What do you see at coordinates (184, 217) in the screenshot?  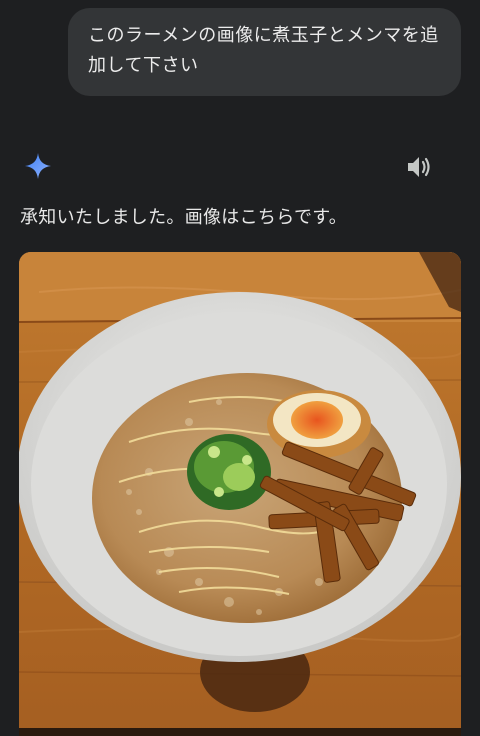 I see `assistant-reply-text: 承知いたしました。画像はこちらです。` at bounding box center [184, 217].